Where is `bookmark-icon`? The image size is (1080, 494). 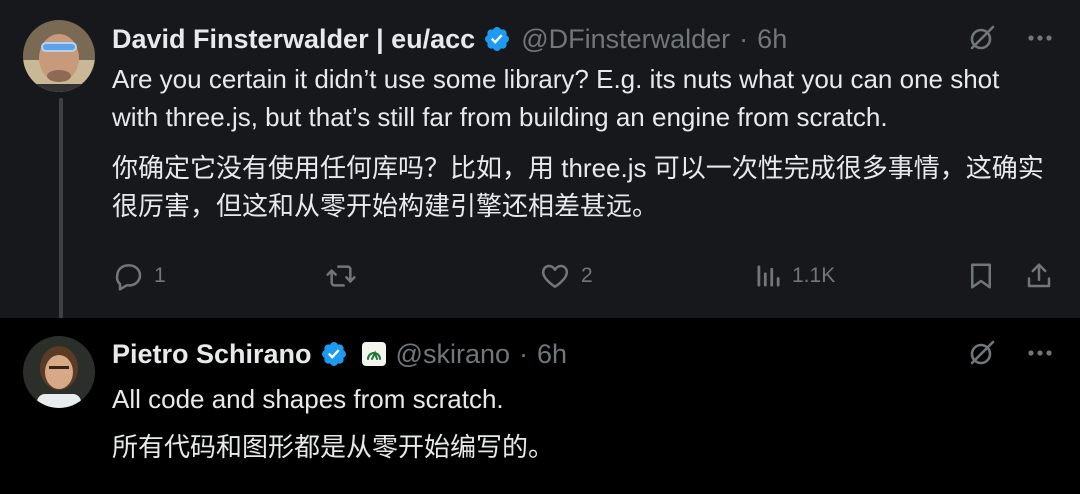
bookmark-icon is located at coordinates (981, 276).